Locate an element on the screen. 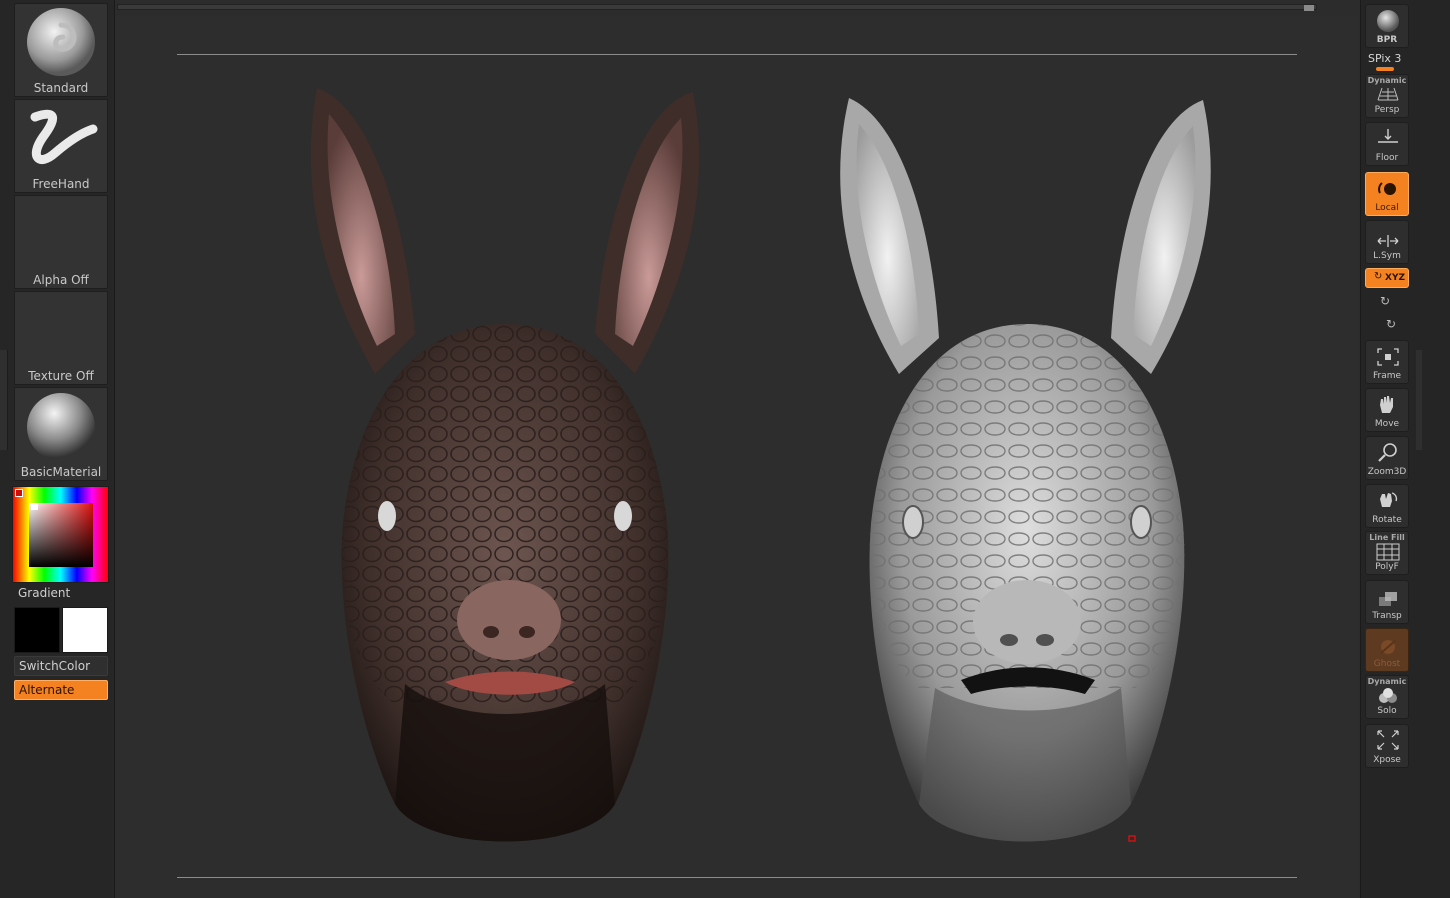 This screenshot has width=1450, height=898. material-selector: BasicMaterial is located at coordinates (61, 434).